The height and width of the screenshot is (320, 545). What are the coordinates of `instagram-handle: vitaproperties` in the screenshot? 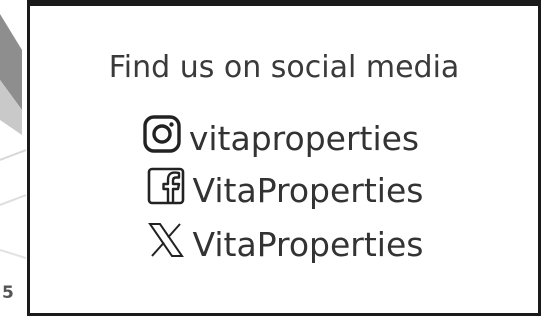 It's located at (304, 138).